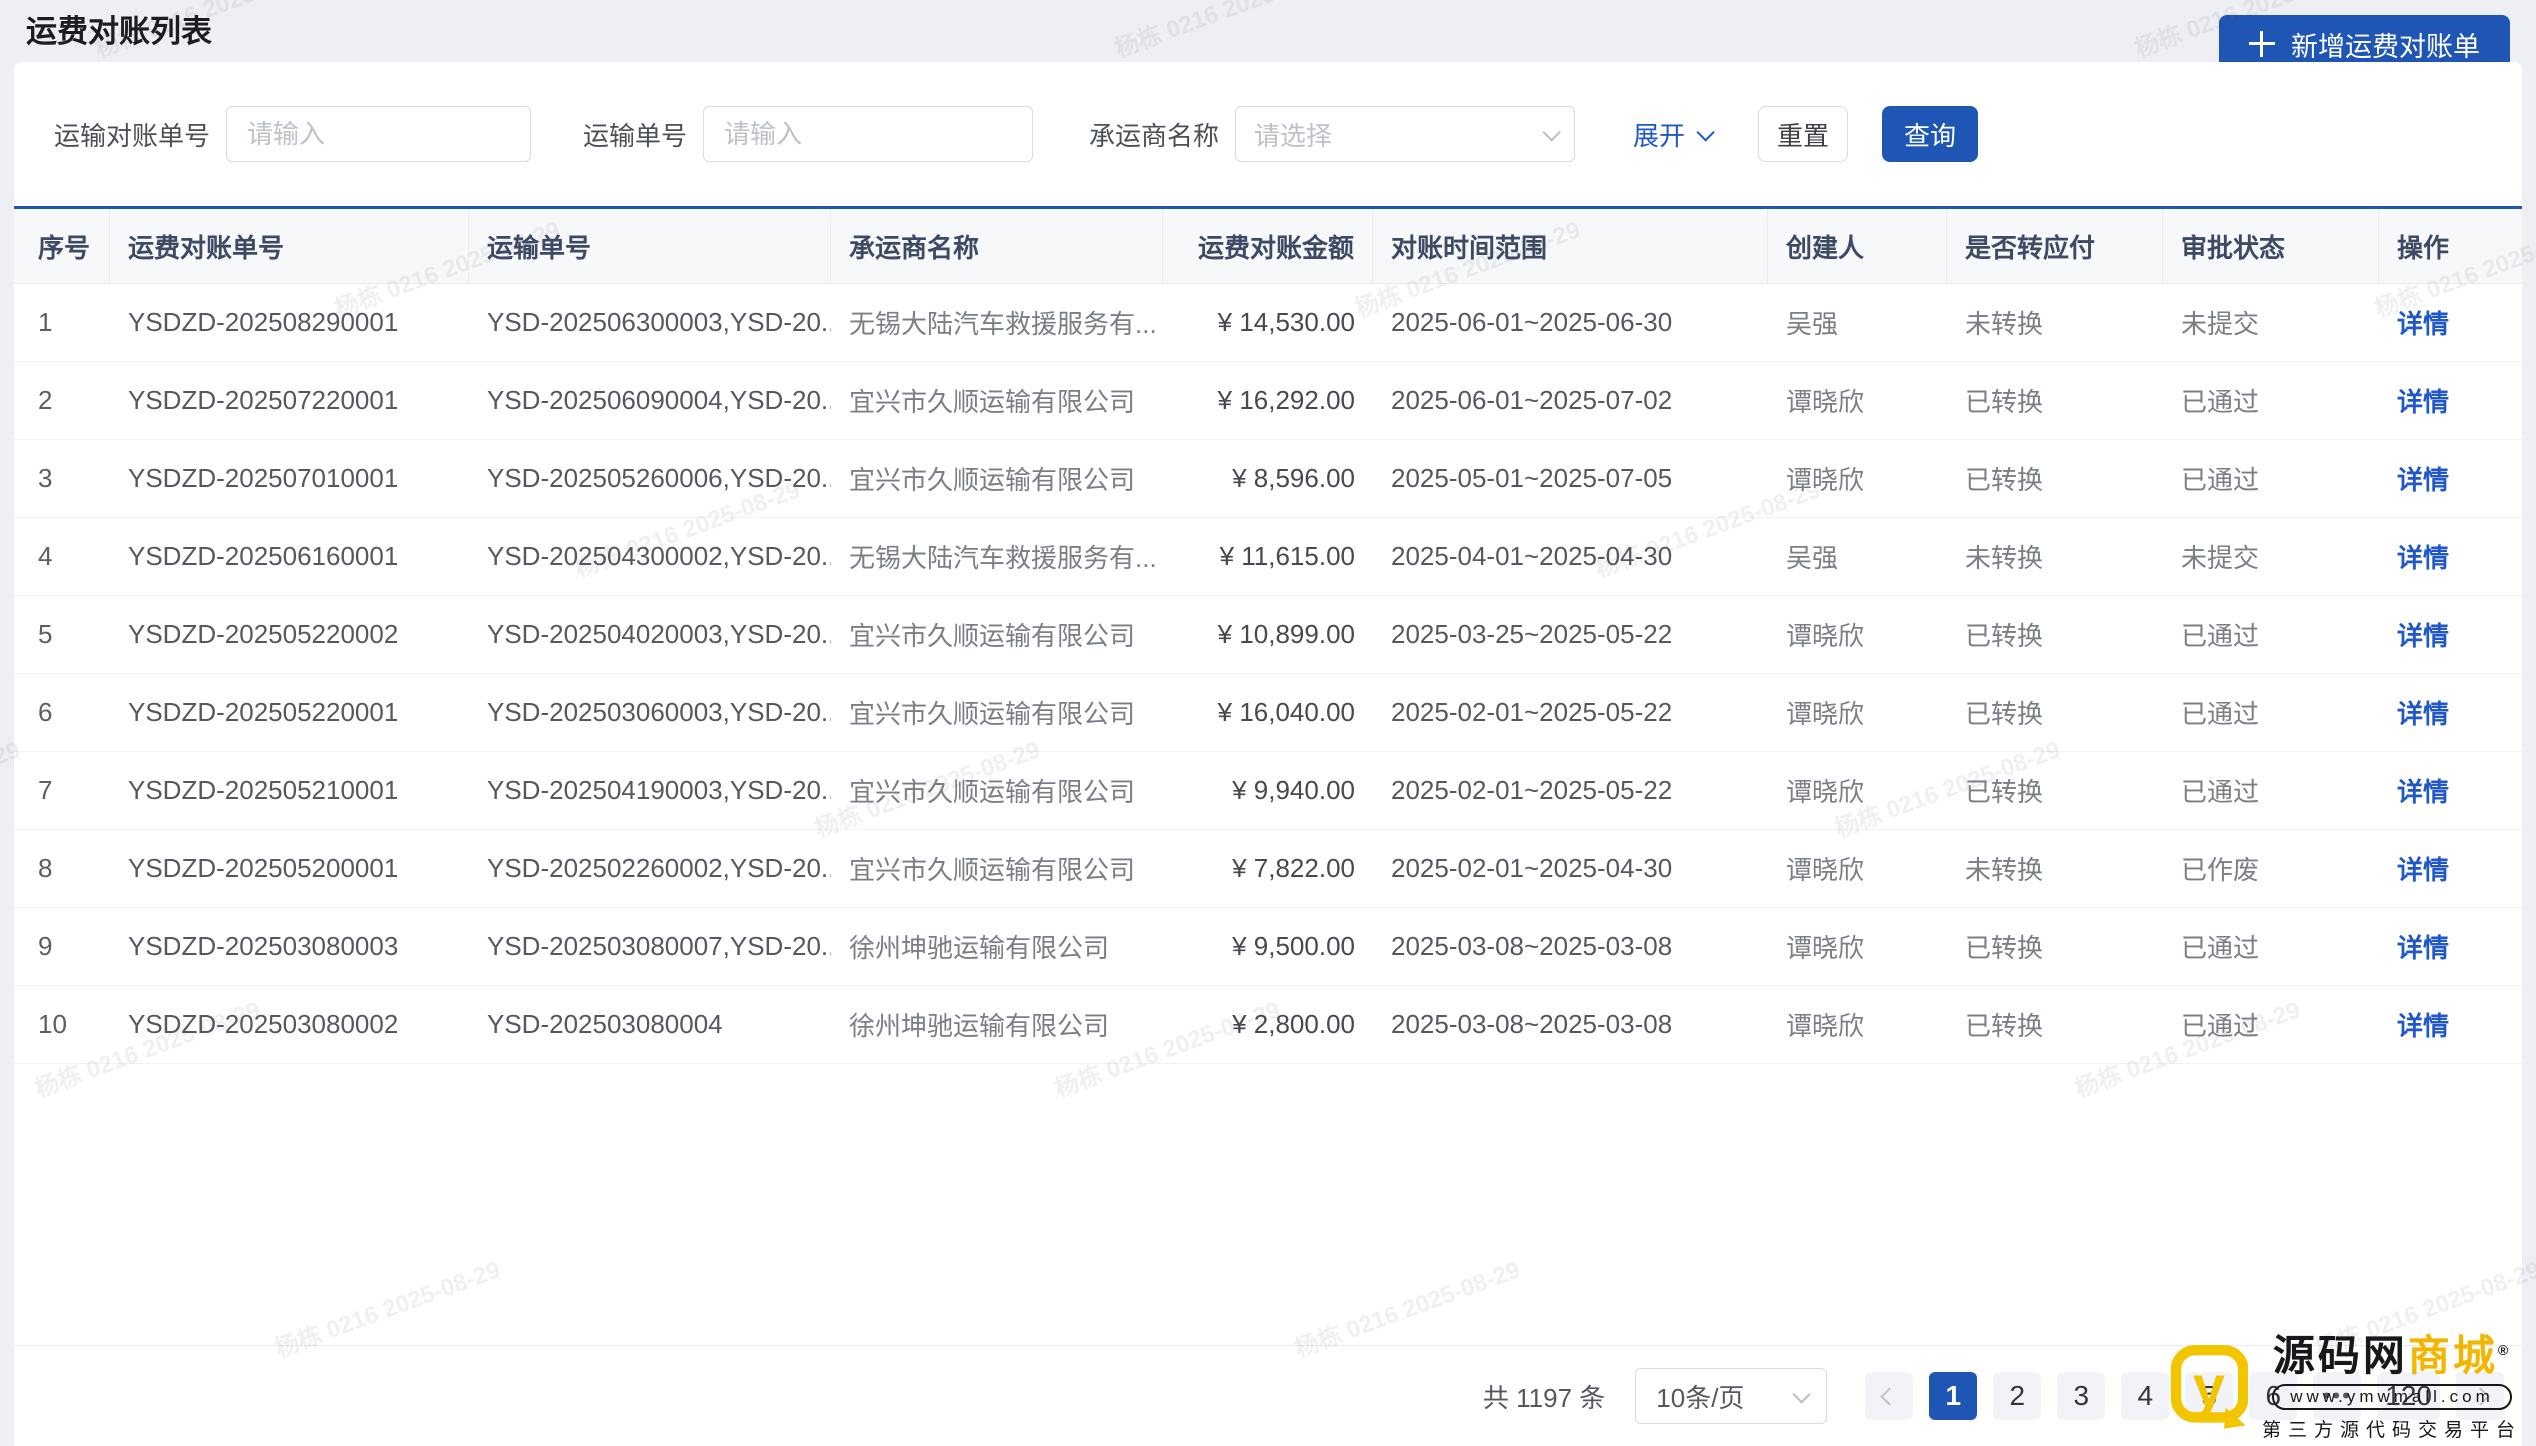  I want to click on brand-y-icon: y, so click(2209, 1387).